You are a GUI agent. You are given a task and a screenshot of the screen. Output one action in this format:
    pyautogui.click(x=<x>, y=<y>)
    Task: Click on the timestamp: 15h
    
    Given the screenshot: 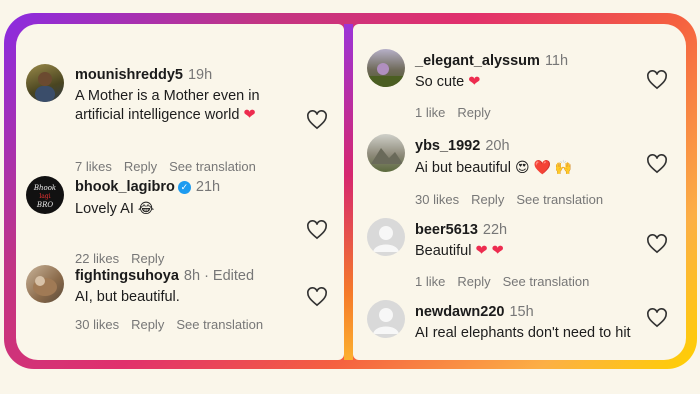 What is the action you would take?
    pyautogui.click(x=521, y=312)
    